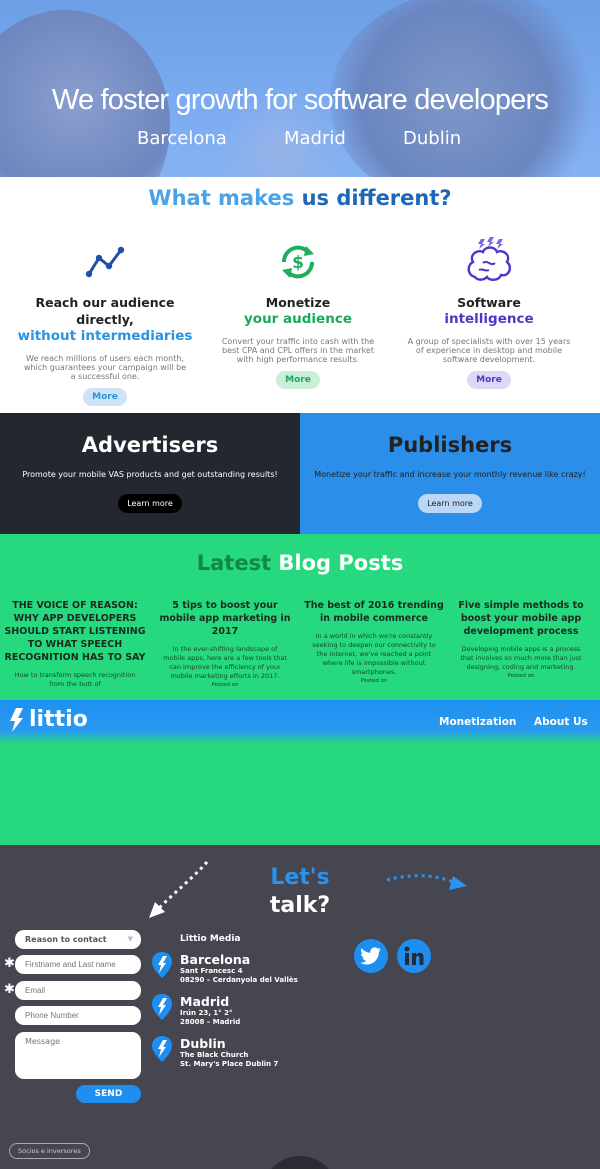  I want to click on dotted-arrow-right-icon, so click(426, 882).